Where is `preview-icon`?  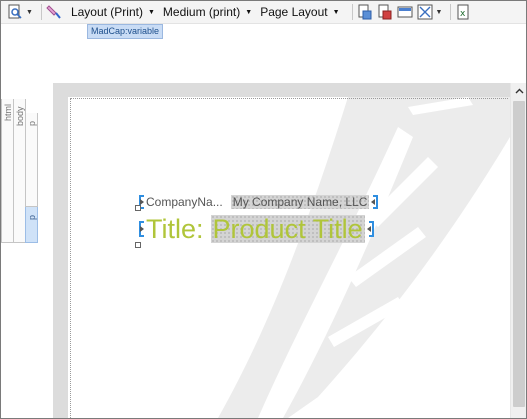
preview-icon is located at coordinates (15, 12).